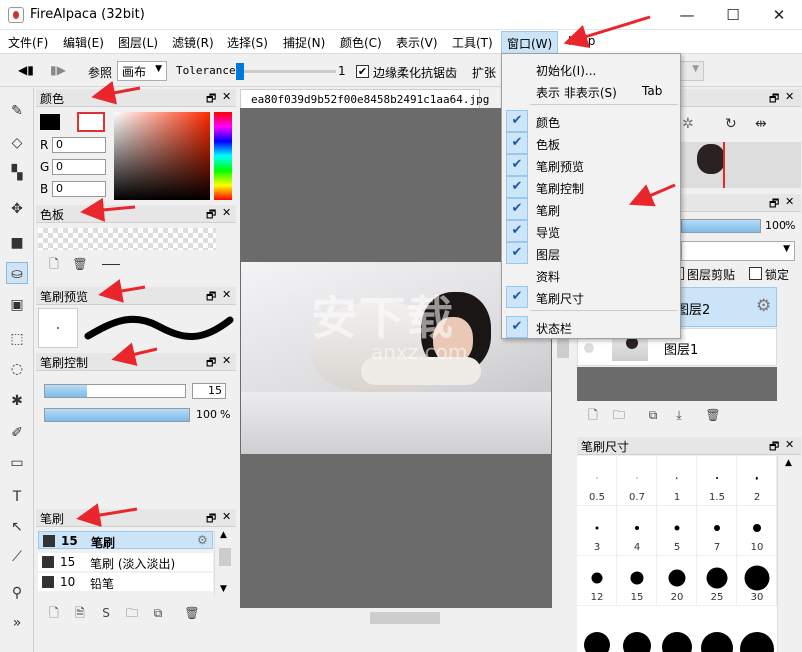 The height and width of the screenshot is (652, 802). I want to click on arrow-brush, so click(107, 515).